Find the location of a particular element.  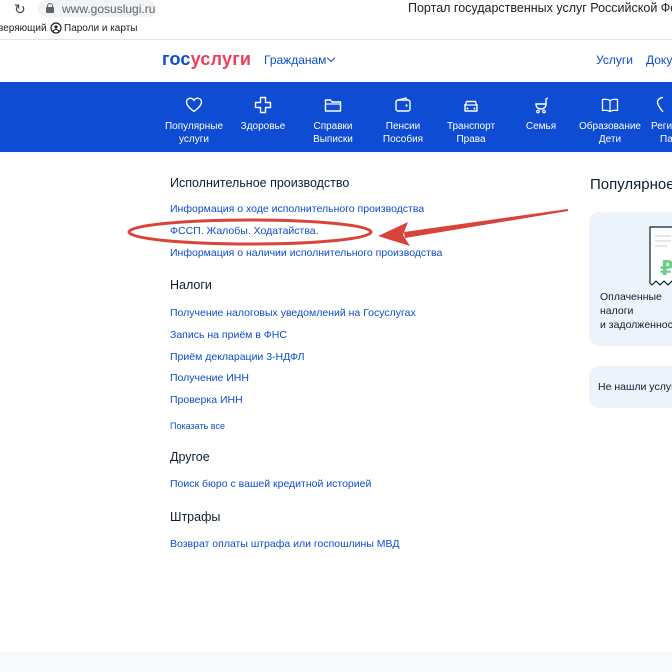

book-icon is located at coordinates (610, 105).